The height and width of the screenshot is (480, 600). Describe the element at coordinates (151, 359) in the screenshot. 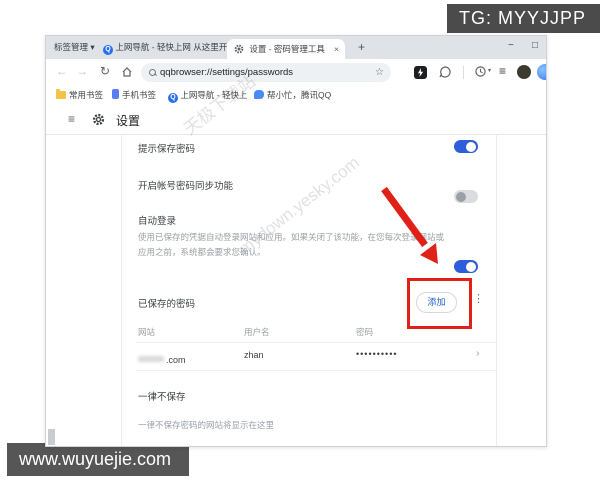

I see `redacted-website` at that location.